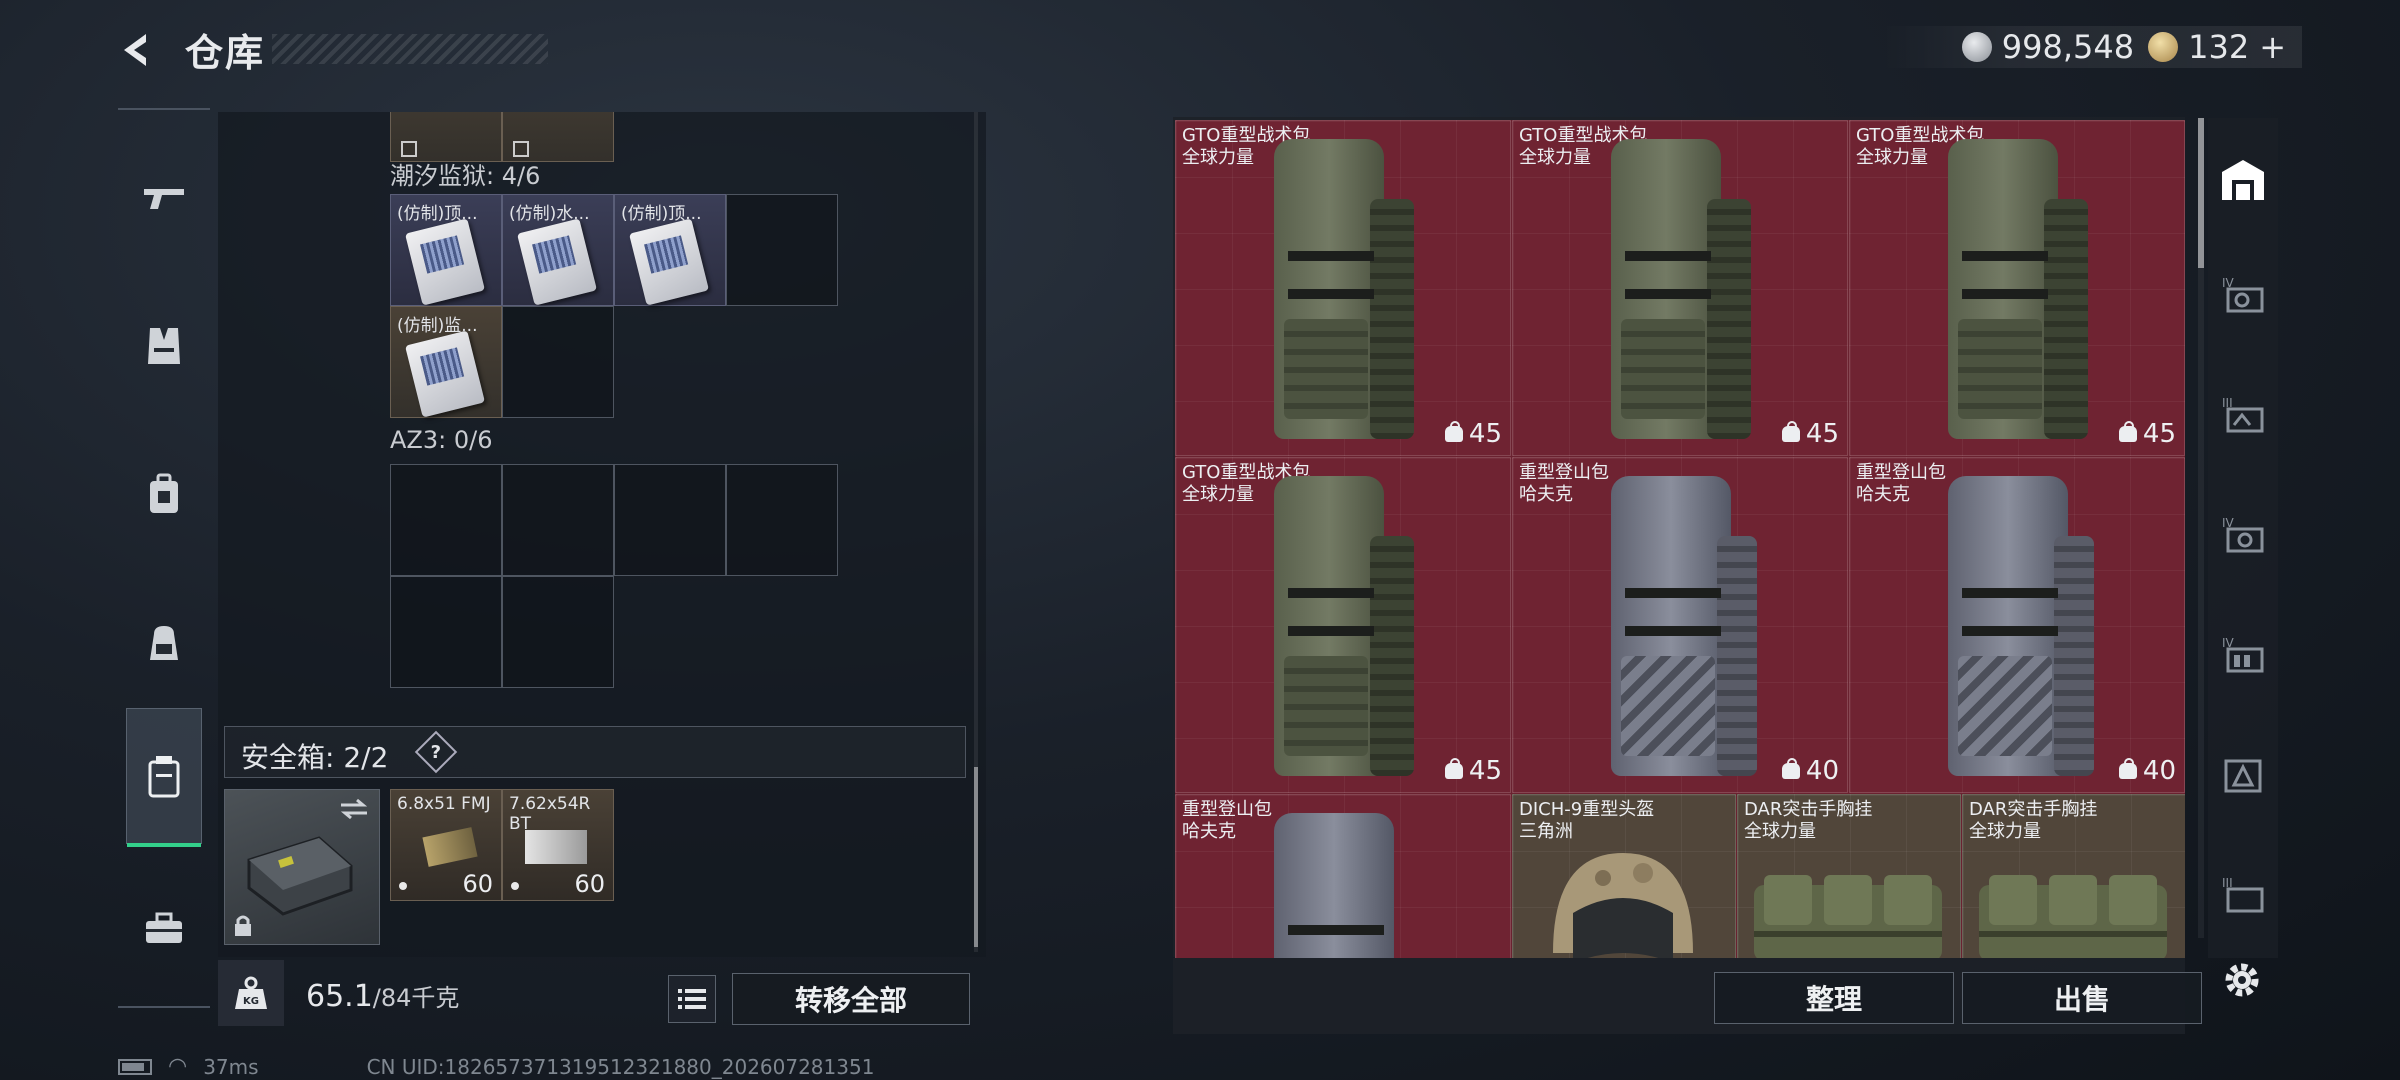 The image size is (2400, 1080). I want to click on list-icon, so click(692, 999).